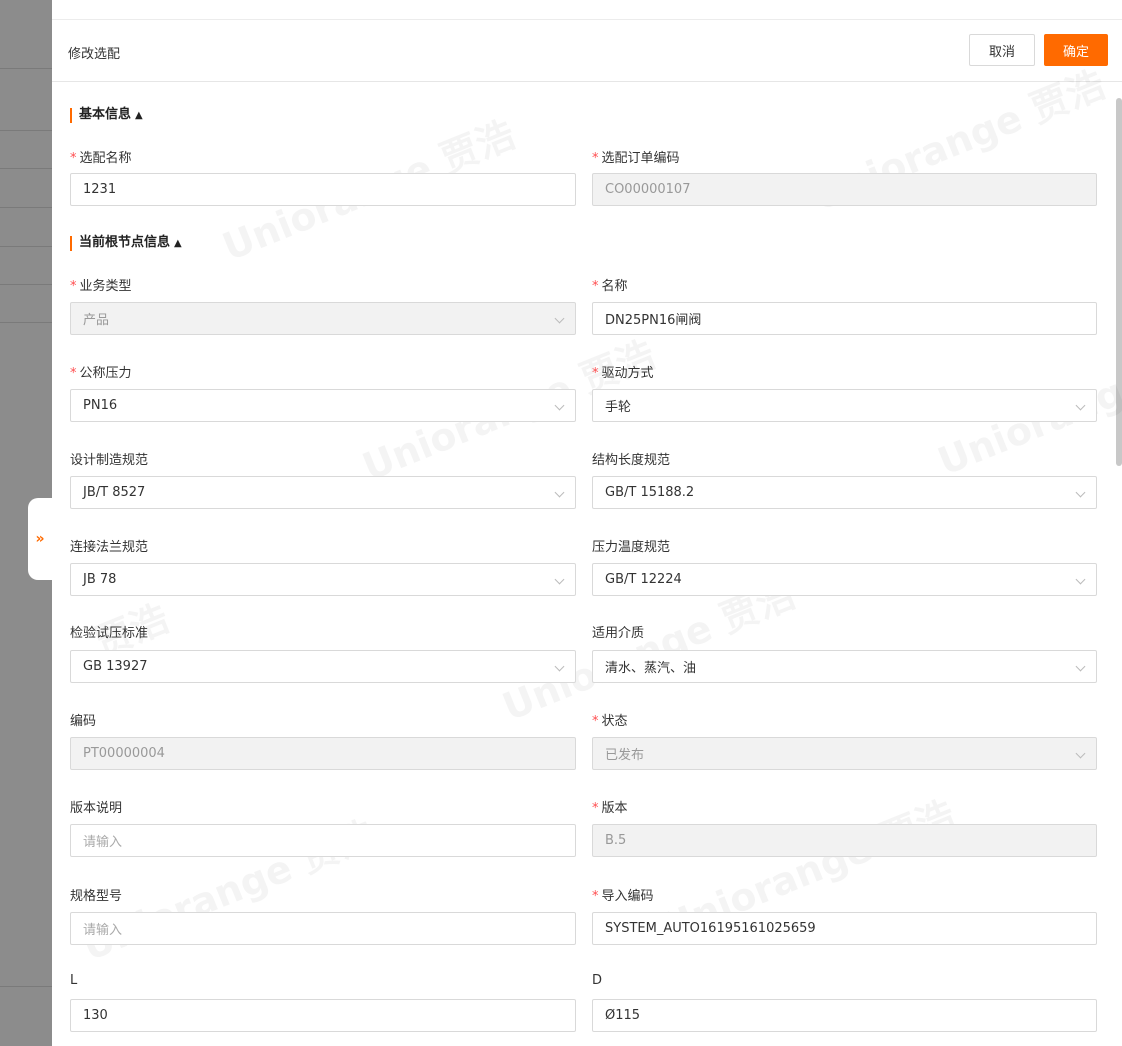 Image resolution: width=1122 pixels, height=1046 pixels. Describe the element at coordinates (623, 896) in the screenshot. I see `label-import-code: * 导入编码` at that location.